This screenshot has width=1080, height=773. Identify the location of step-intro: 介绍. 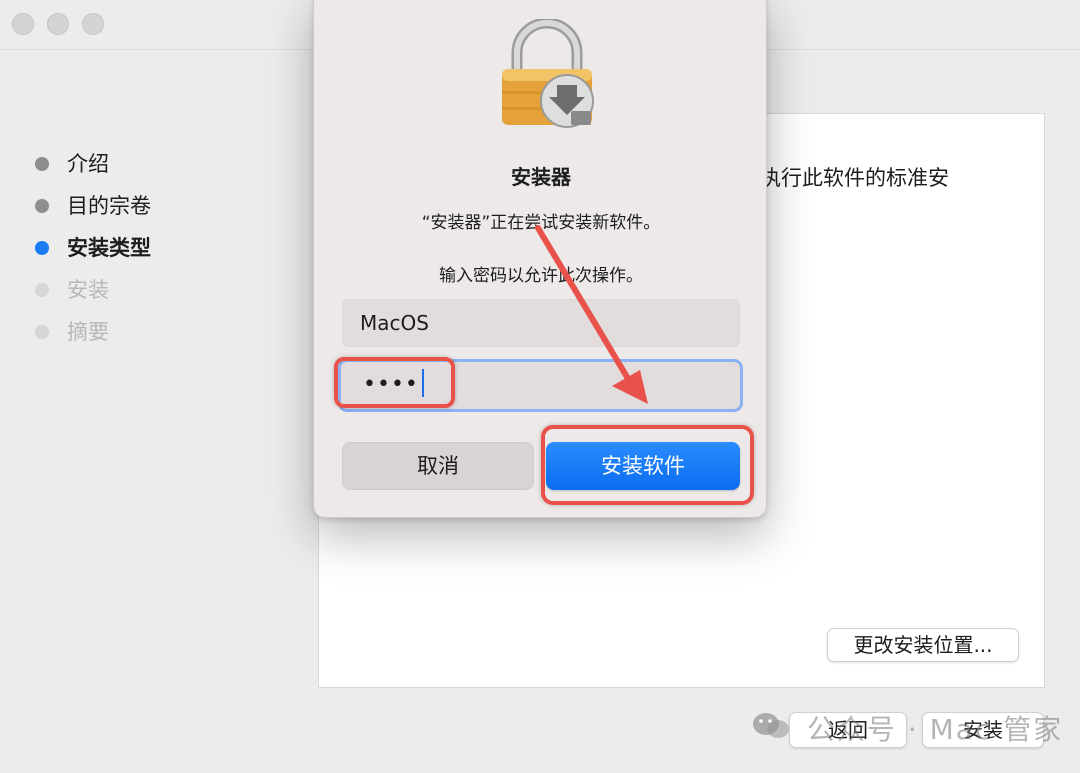
(134, 167).